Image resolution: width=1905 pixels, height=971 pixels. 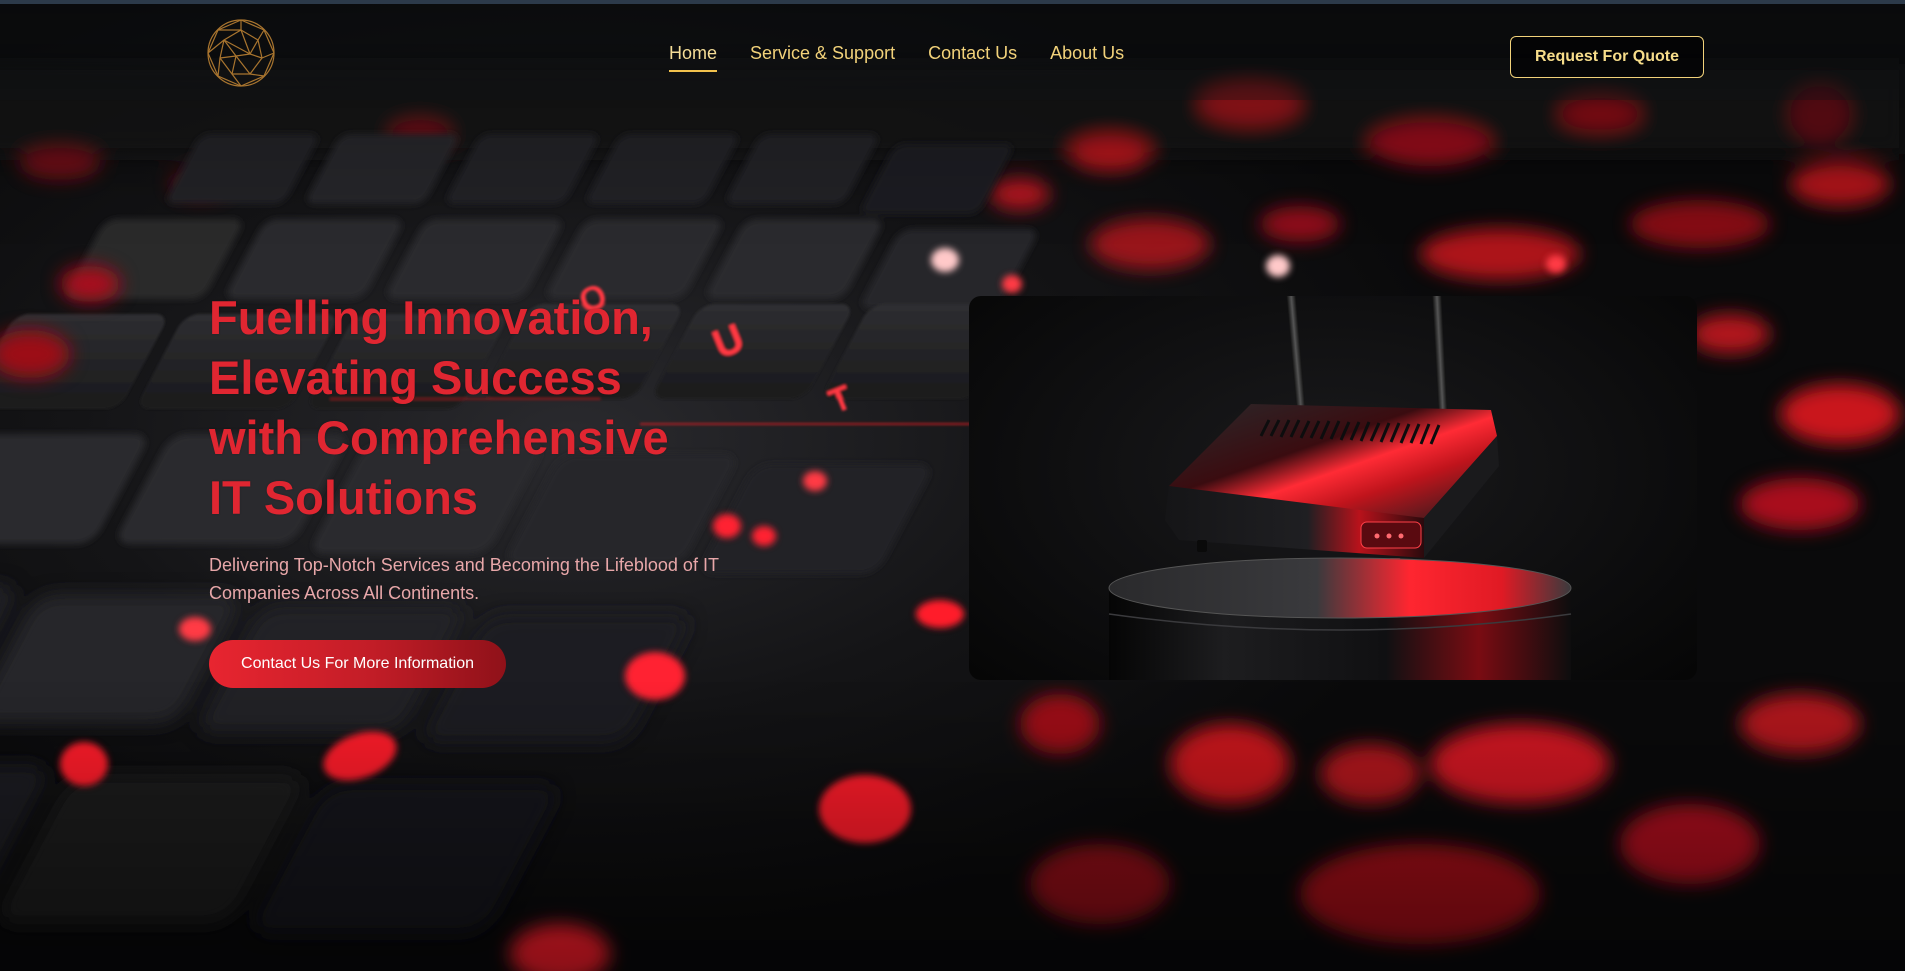 I want to click on nav-service-support: Service & Support, so click(x=822, y=57).